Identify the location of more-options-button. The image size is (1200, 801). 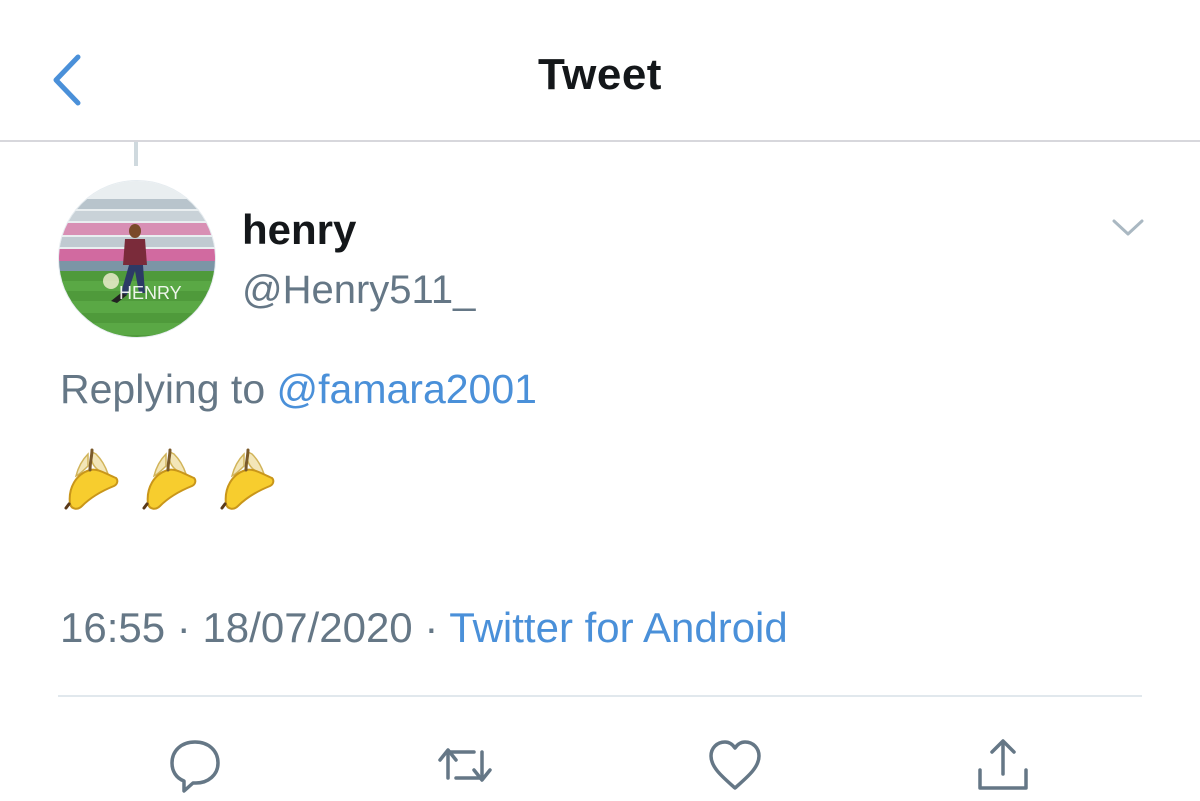
(1128, 227).